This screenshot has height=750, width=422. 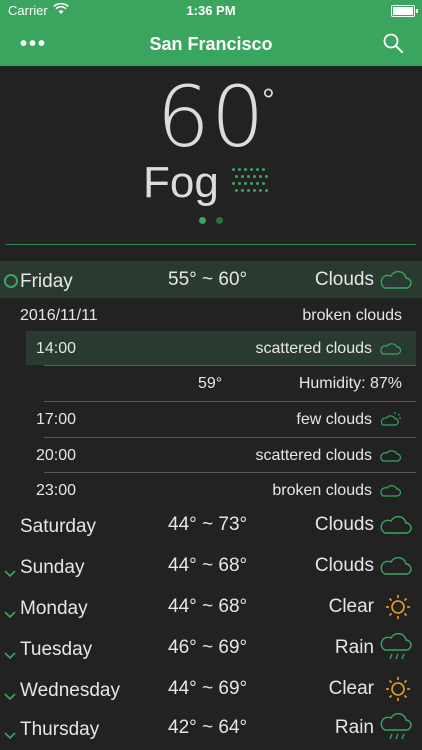 I want to click on temp-range: 46° ~ 69°, so click(x=208, y=647).